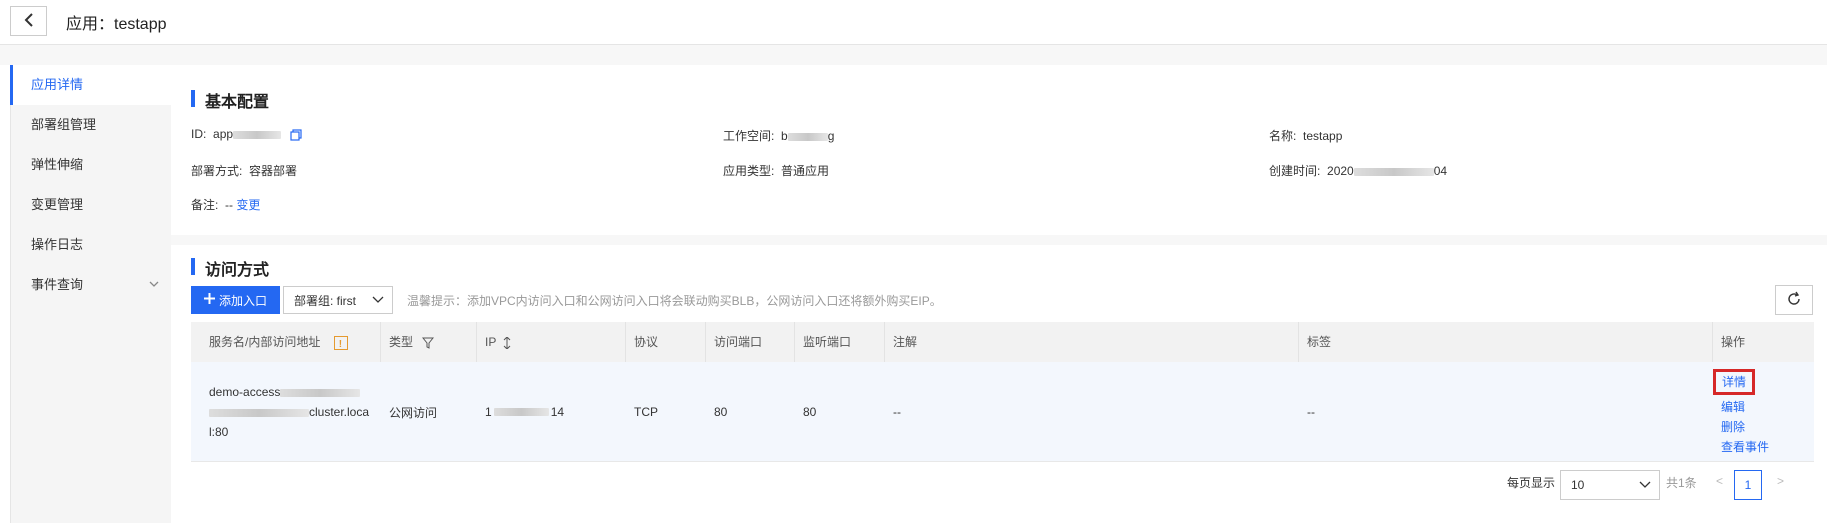 This screenshot has height=523, width=1827. What do you see at coordinates (1295, 171) in the screenshot?
I see `created-label: 创建时间:` at bounding box center [1295, 171].